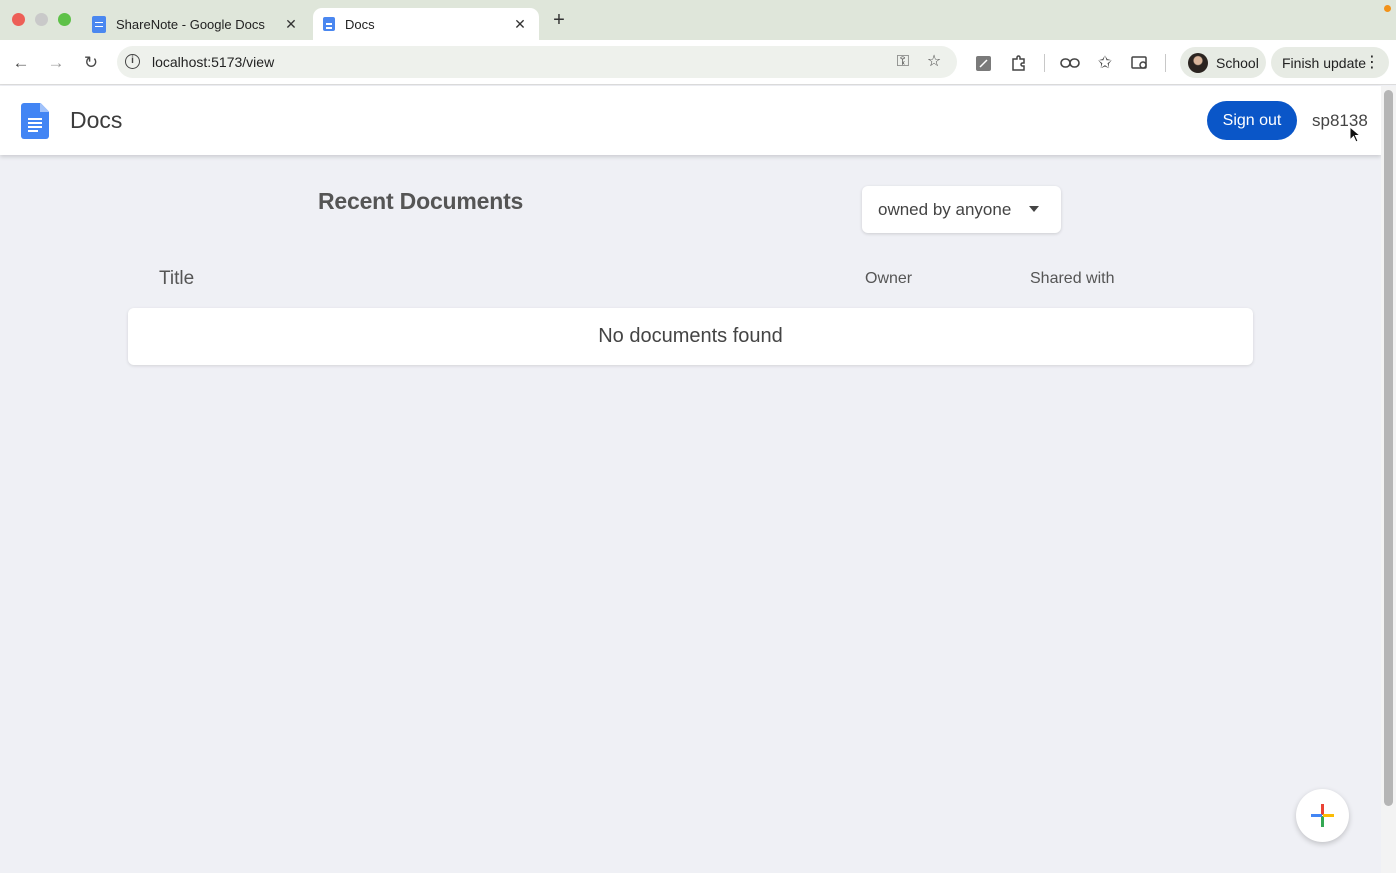 The image size is (1396, 873). Describe the element at coordinates (945, 209) in the screenshot. I see `owner-filter-value: owned by anyone` at that location.